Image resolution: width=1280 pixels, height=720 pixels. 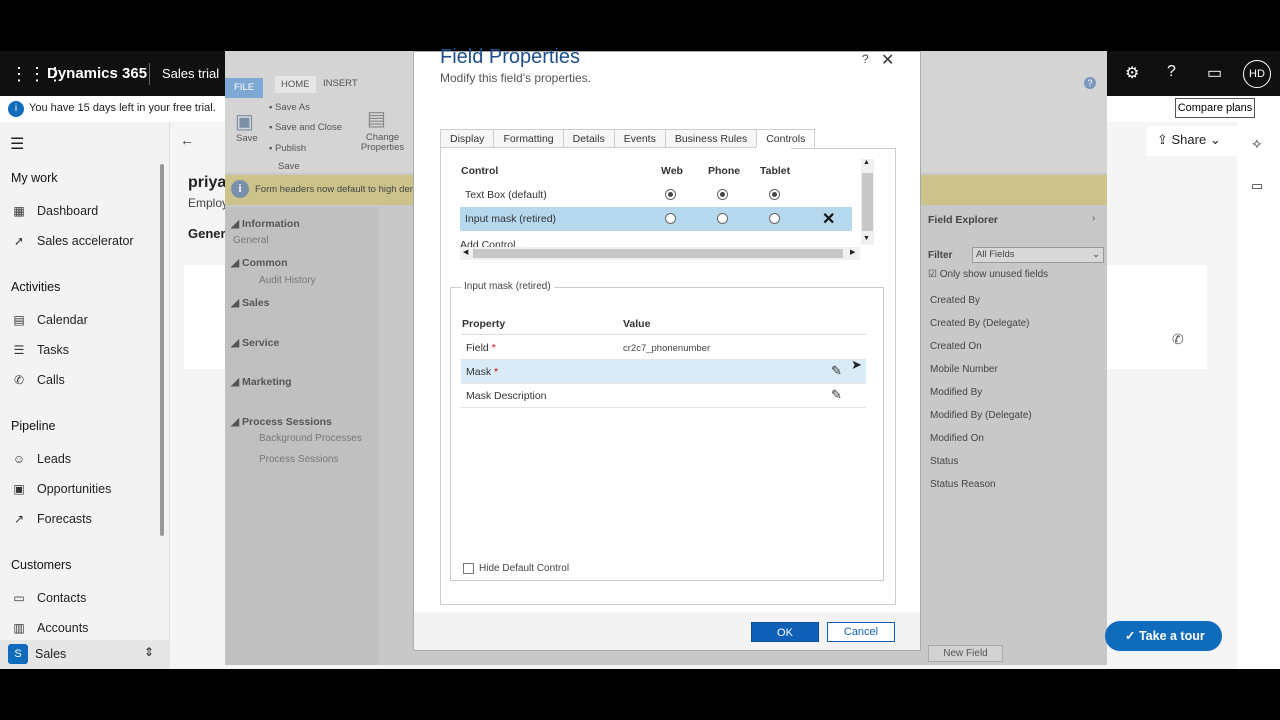 What do you see at coordinates (61, 489) in the screenshot?
I see `nav-item-opportunities: ▣ Opportunities` at bounding box center [61, 489].